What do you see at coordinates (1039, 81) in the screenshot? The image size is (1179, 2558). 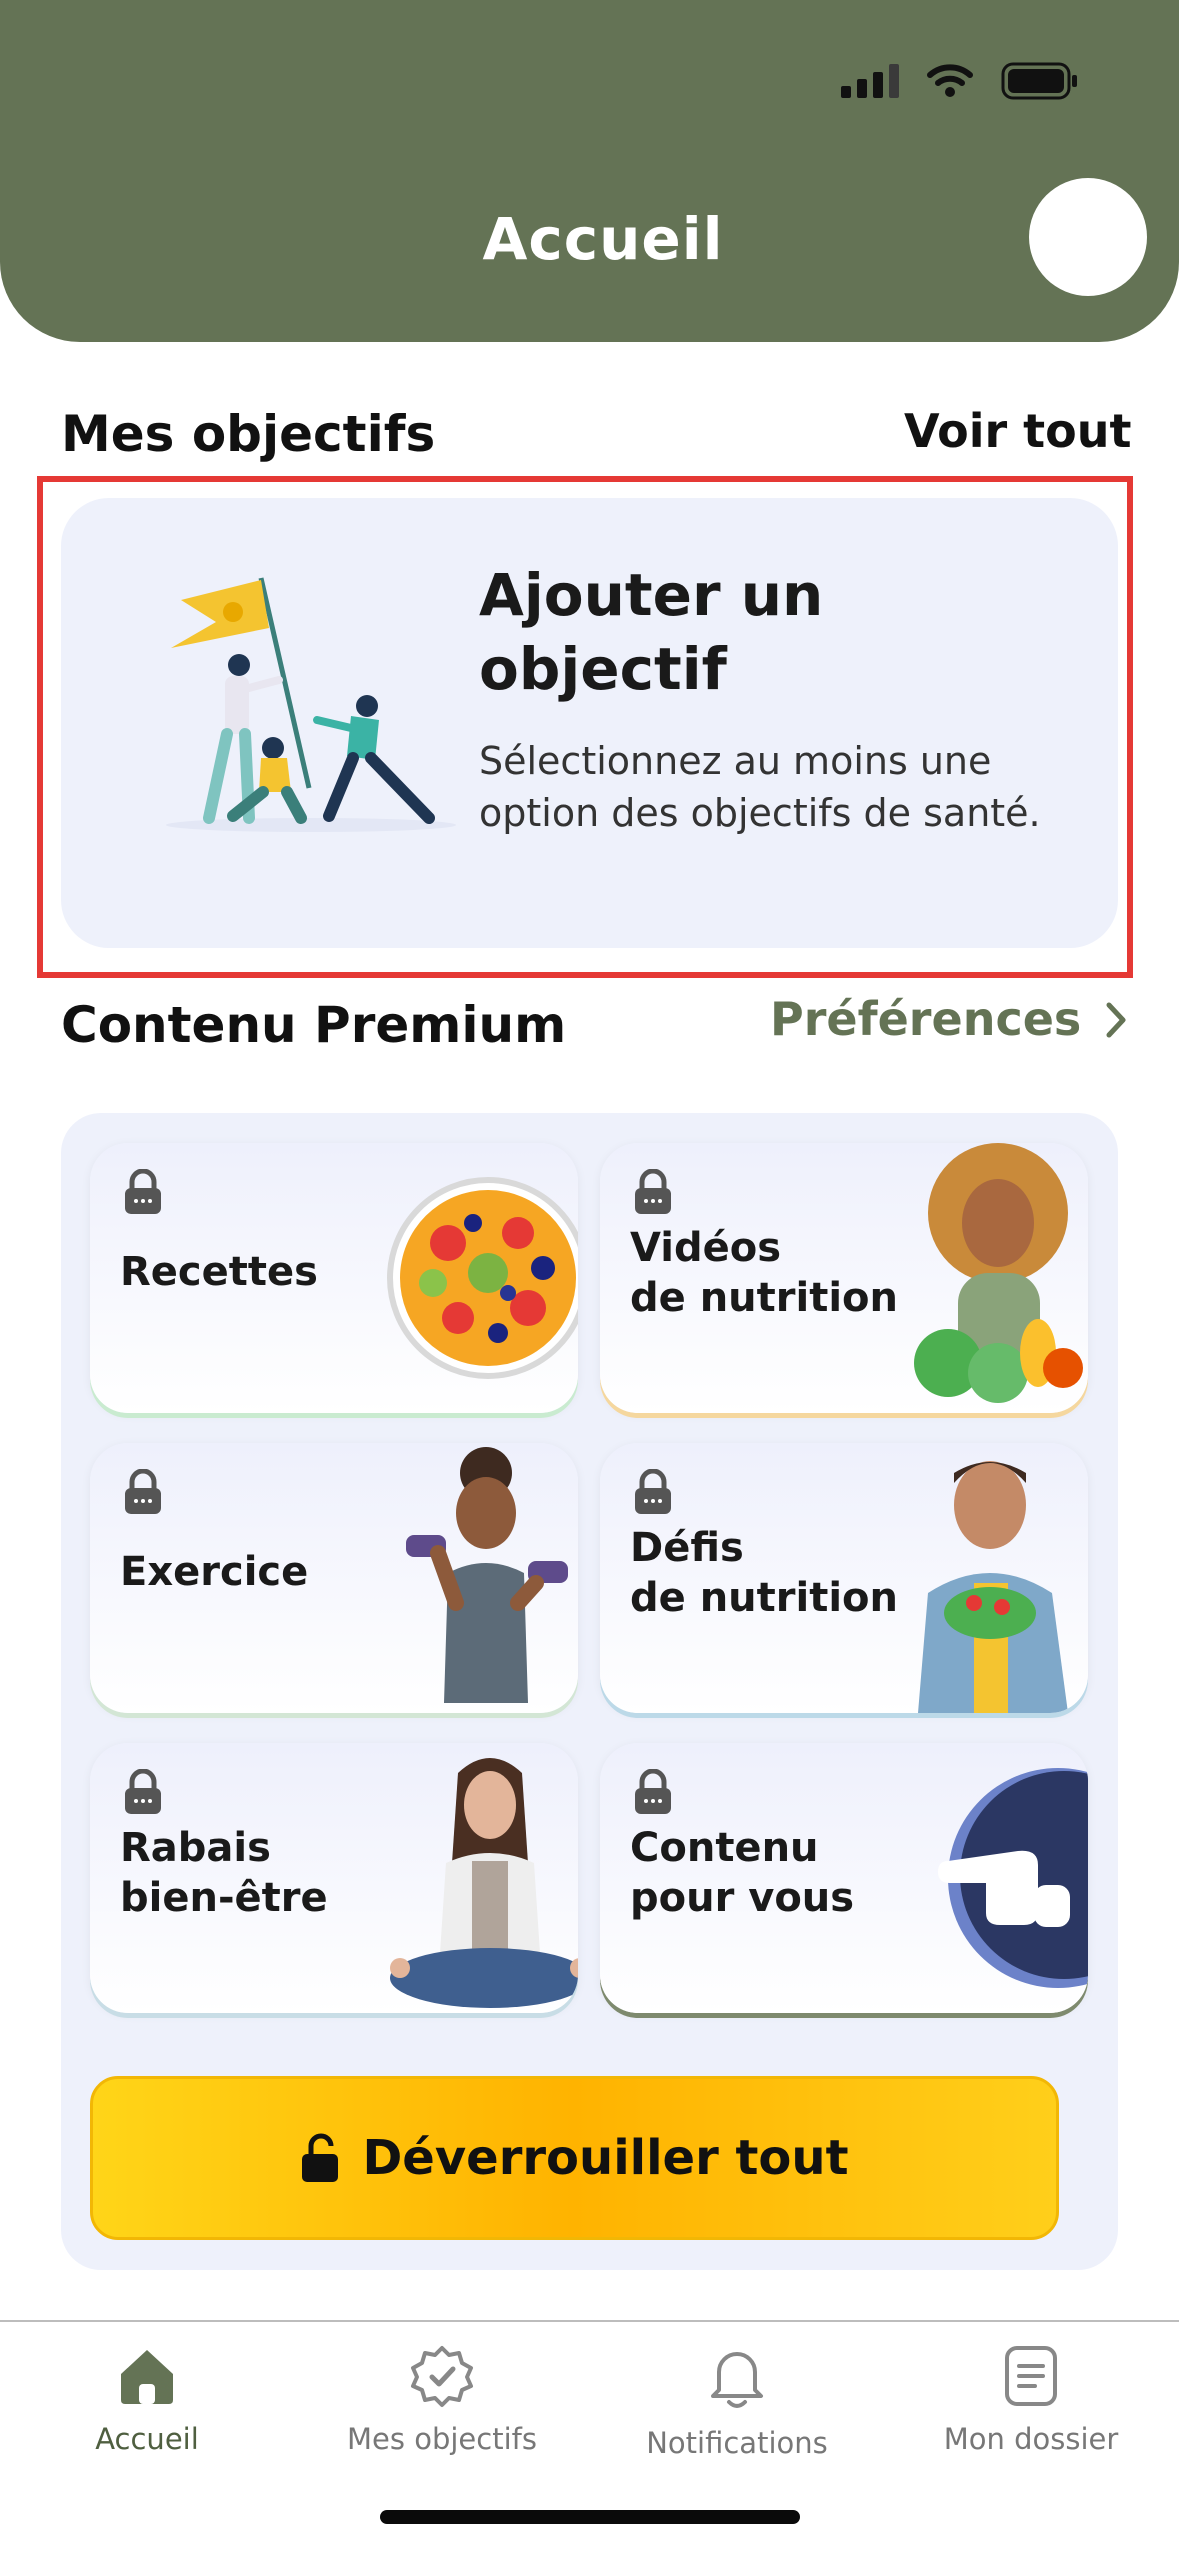 I see `battery-icon` at bounding box center [1039, 81].